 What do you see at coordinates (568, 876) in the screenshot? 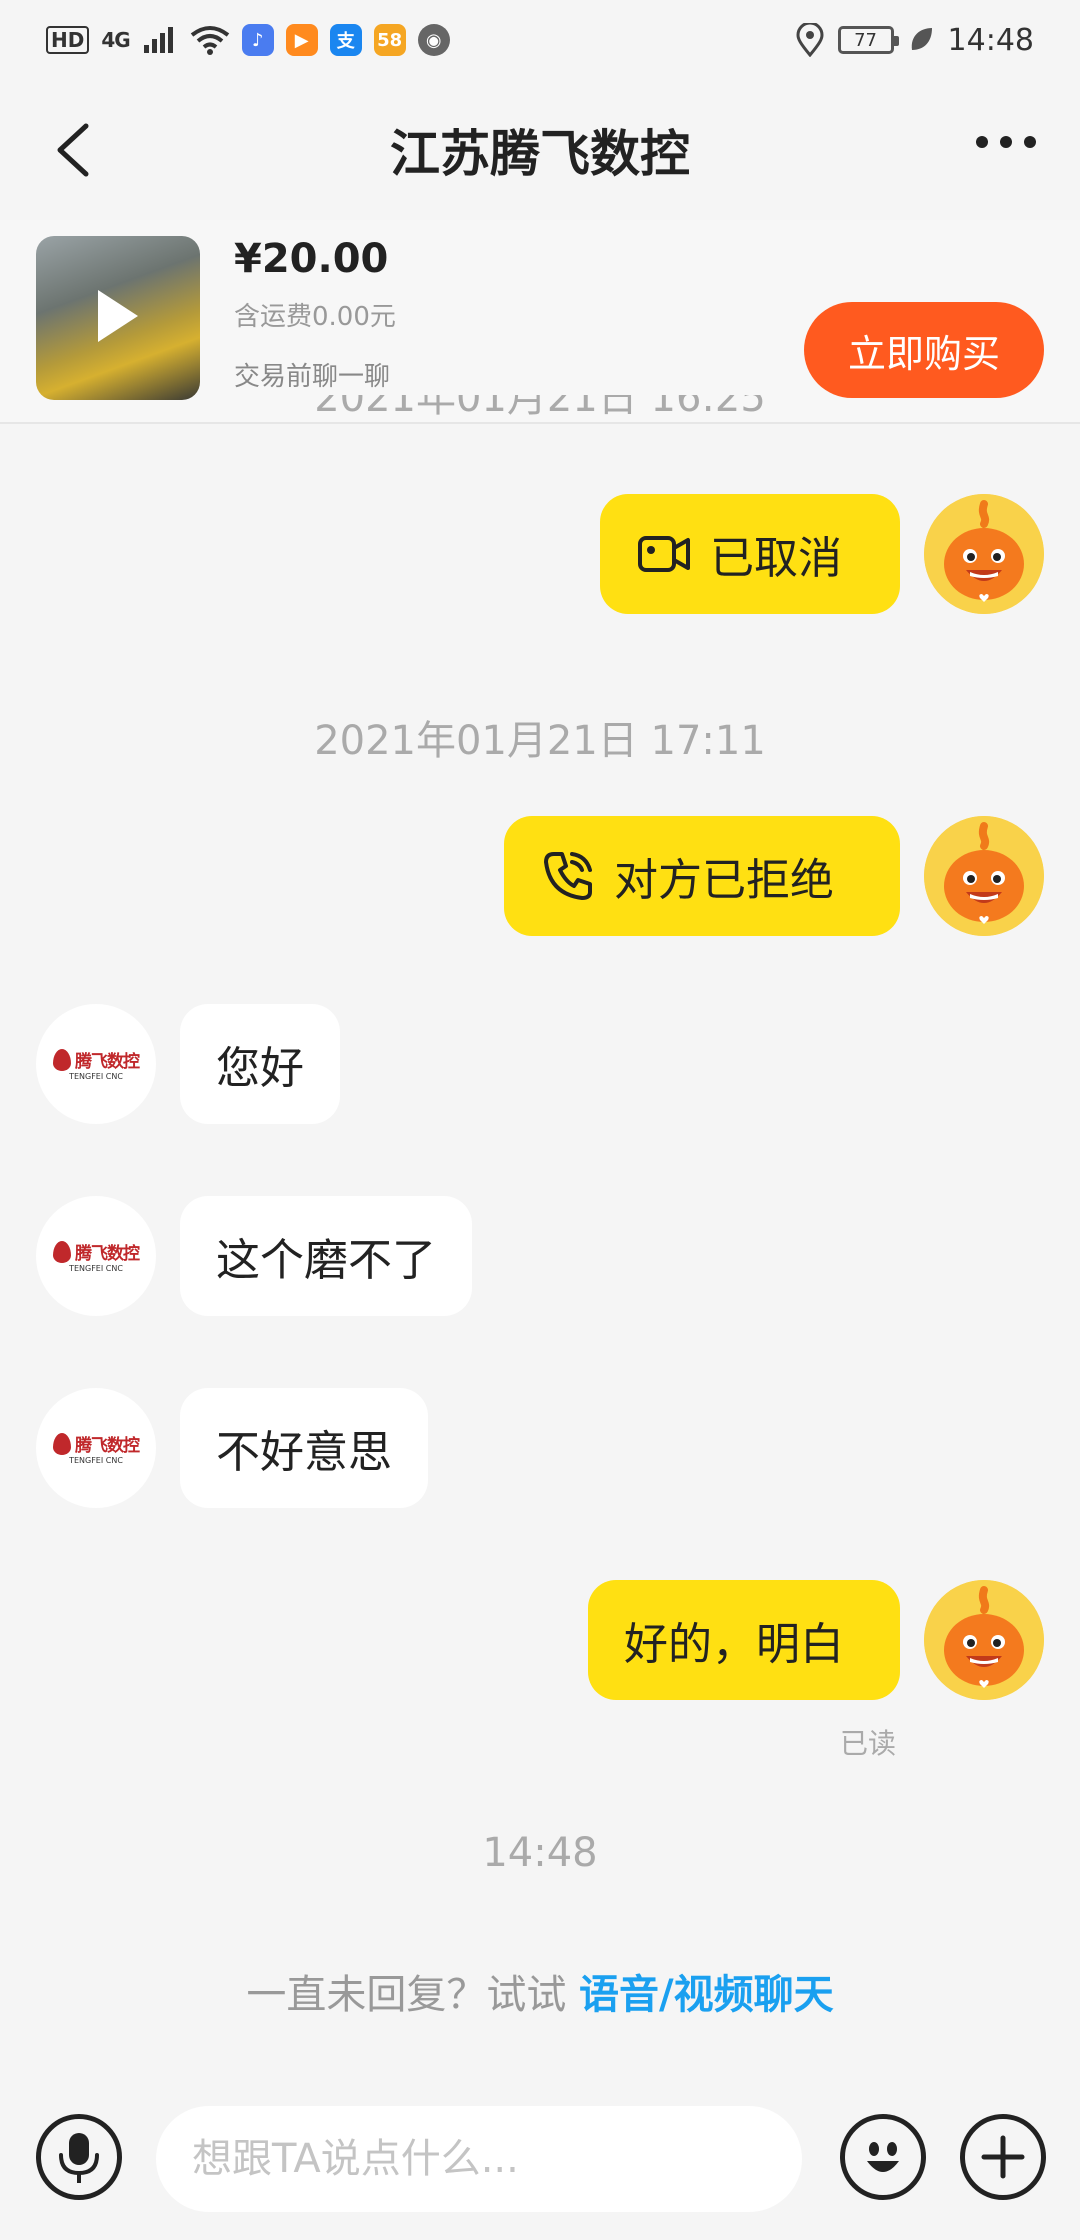
I see `phone-icon` at bounding box center [568, 876].